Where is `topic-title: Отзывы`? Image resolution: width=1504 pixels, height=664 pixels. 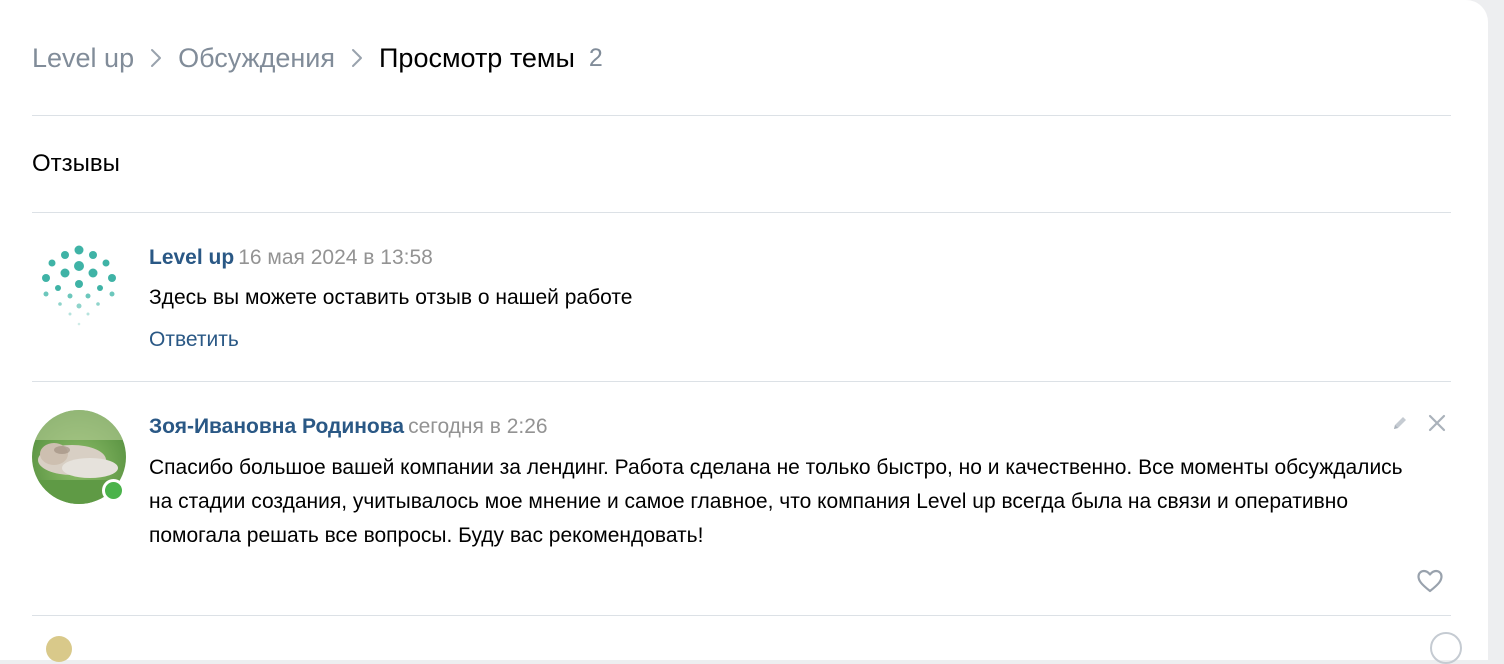 topic-title: Отзывы is located at coordinates (76, 163).